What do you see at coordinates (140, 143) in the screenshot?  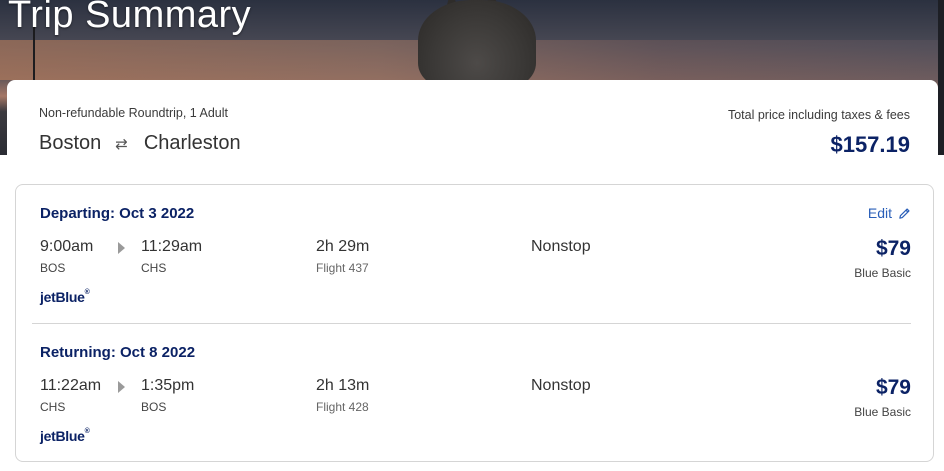 I see `route: Boston ⇄ Charleston` at bounding box center [140, 143].